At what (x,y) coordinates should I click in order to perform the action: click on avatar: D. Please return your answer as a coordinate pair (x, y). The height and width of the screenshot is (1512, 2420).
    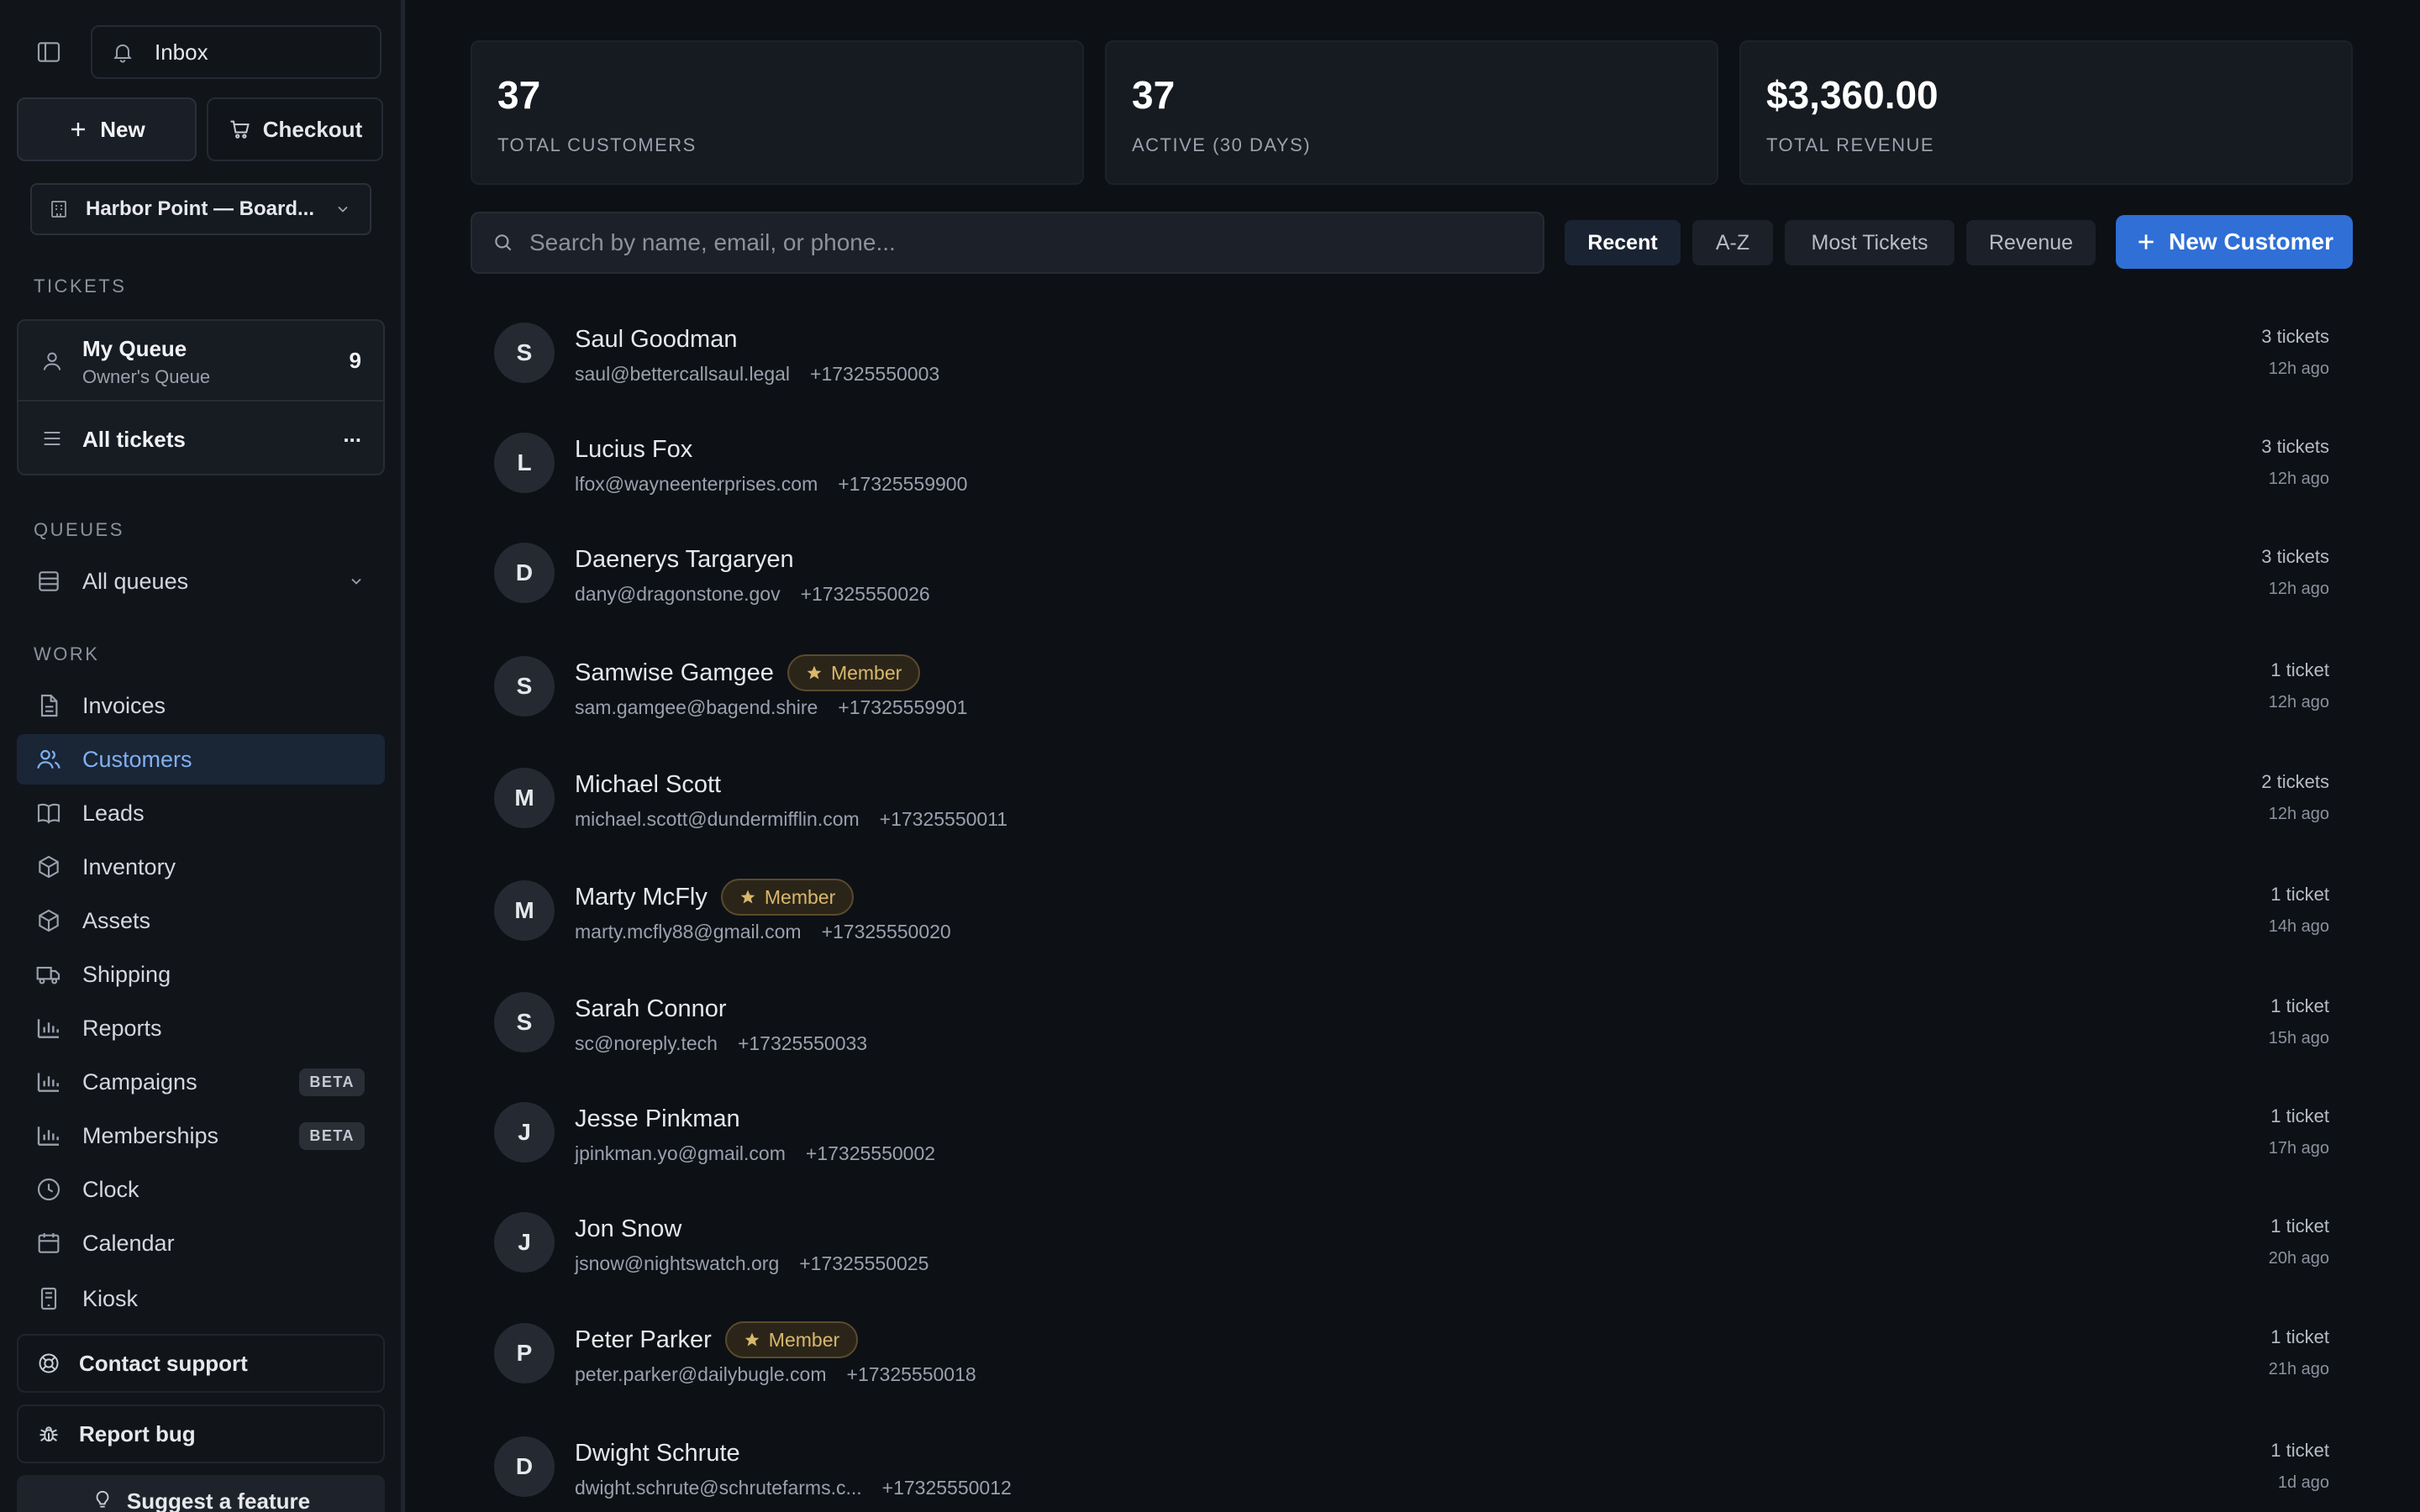
    Looking at the image, I should click on (524, 573).